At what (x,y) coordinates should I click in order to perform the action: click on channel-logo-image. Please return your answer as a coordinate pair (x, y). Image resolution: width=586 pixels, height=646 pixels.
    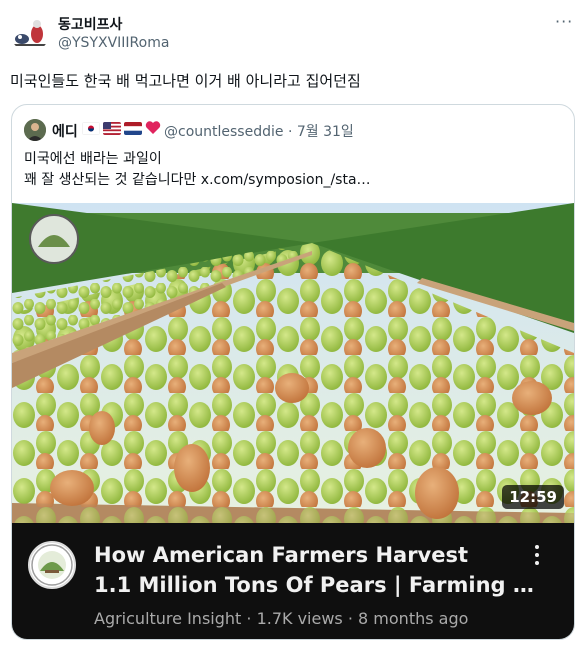
    Looking at the image, I should click on (52, 565).